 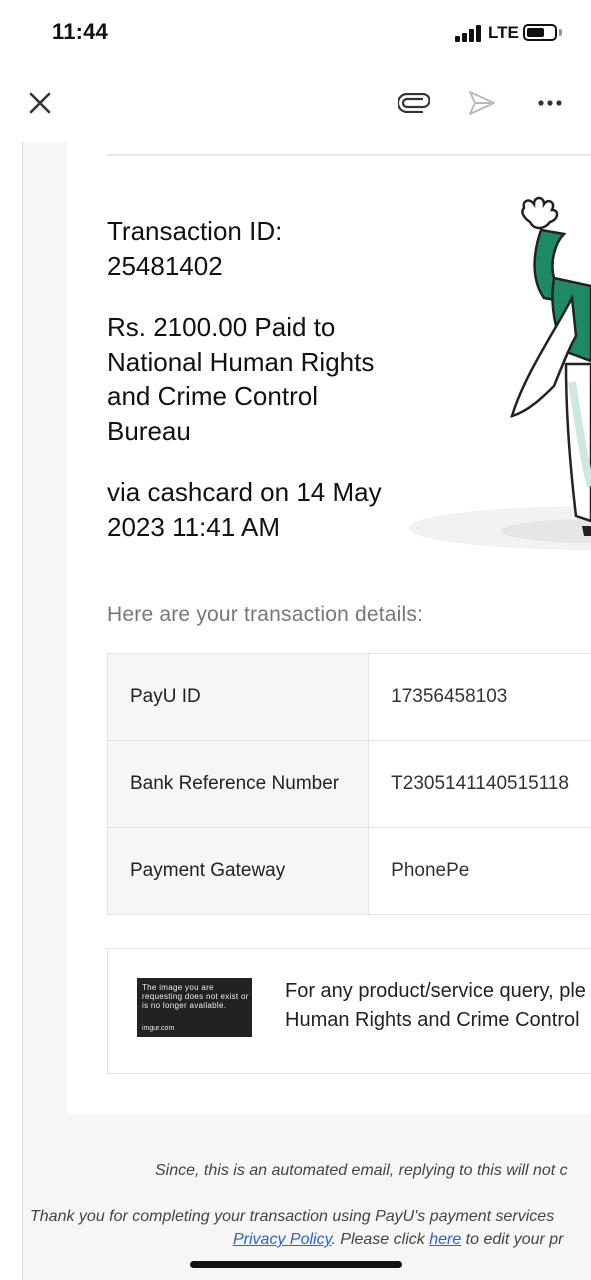 I want to click on detail-label: PayU ID, so click(x=238, y=697).